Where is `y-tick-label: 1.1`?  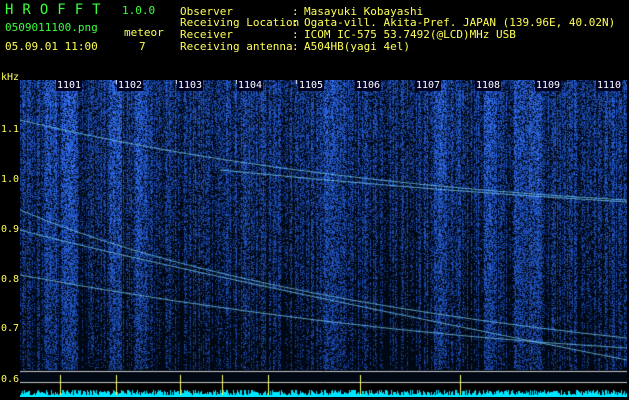
y-tick-label: 1.1 is located at coordinates (10, 129).